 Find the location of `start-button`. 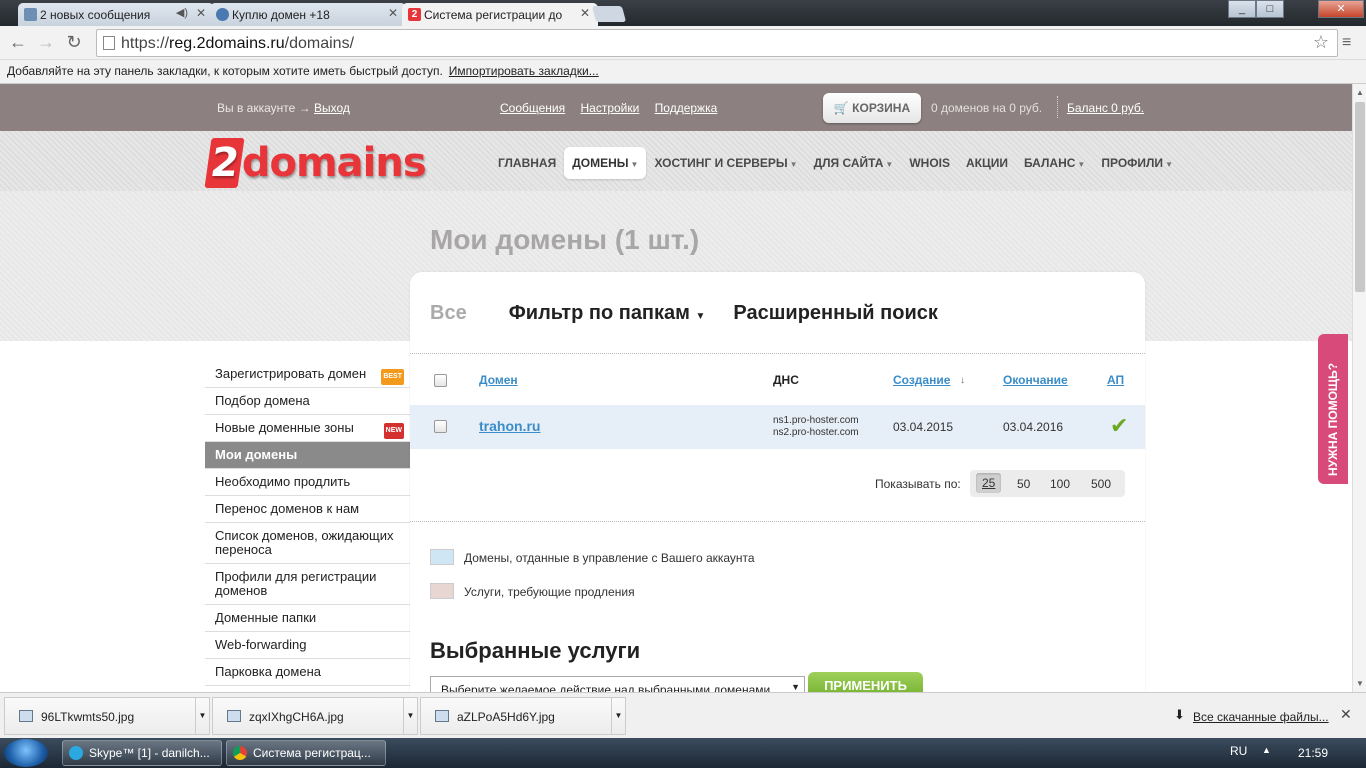

start-button is located at coordinates (26, 753).